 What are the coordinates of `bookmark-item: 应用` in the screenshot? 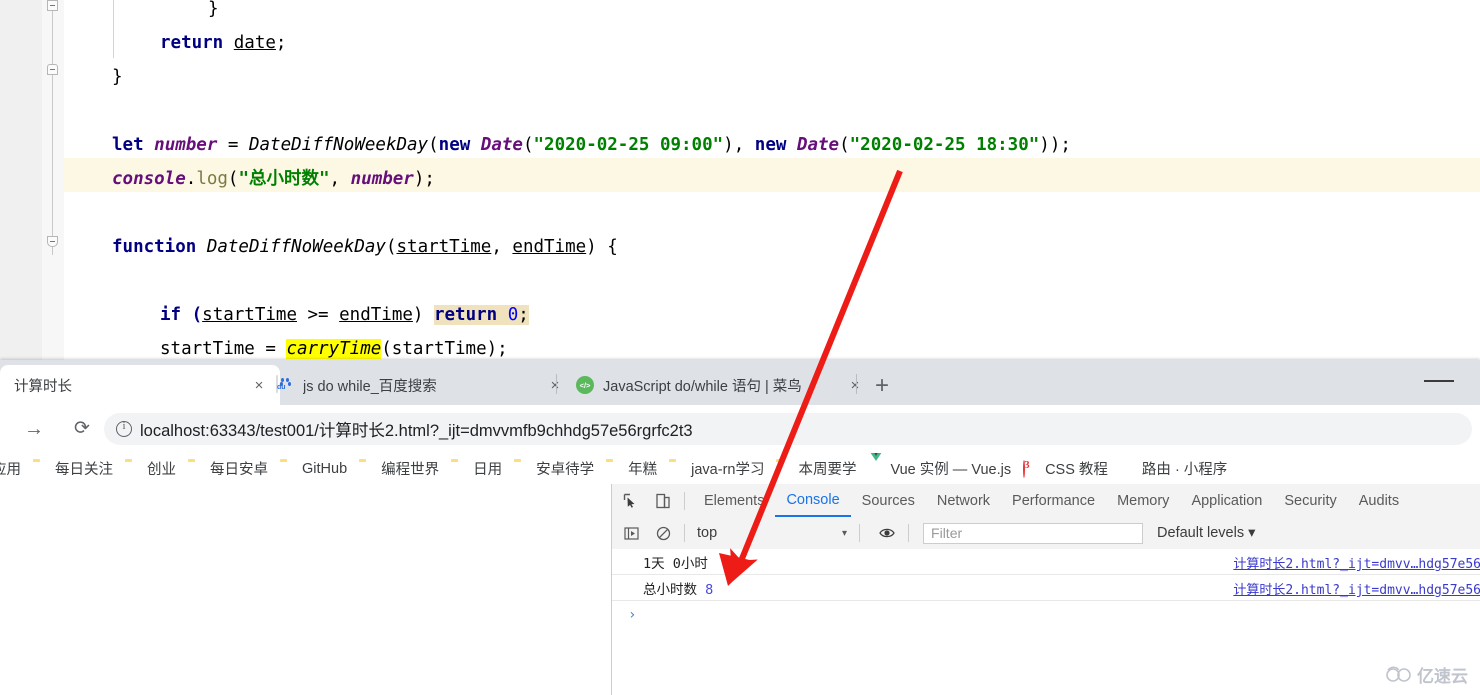 It's located at (13, 469).